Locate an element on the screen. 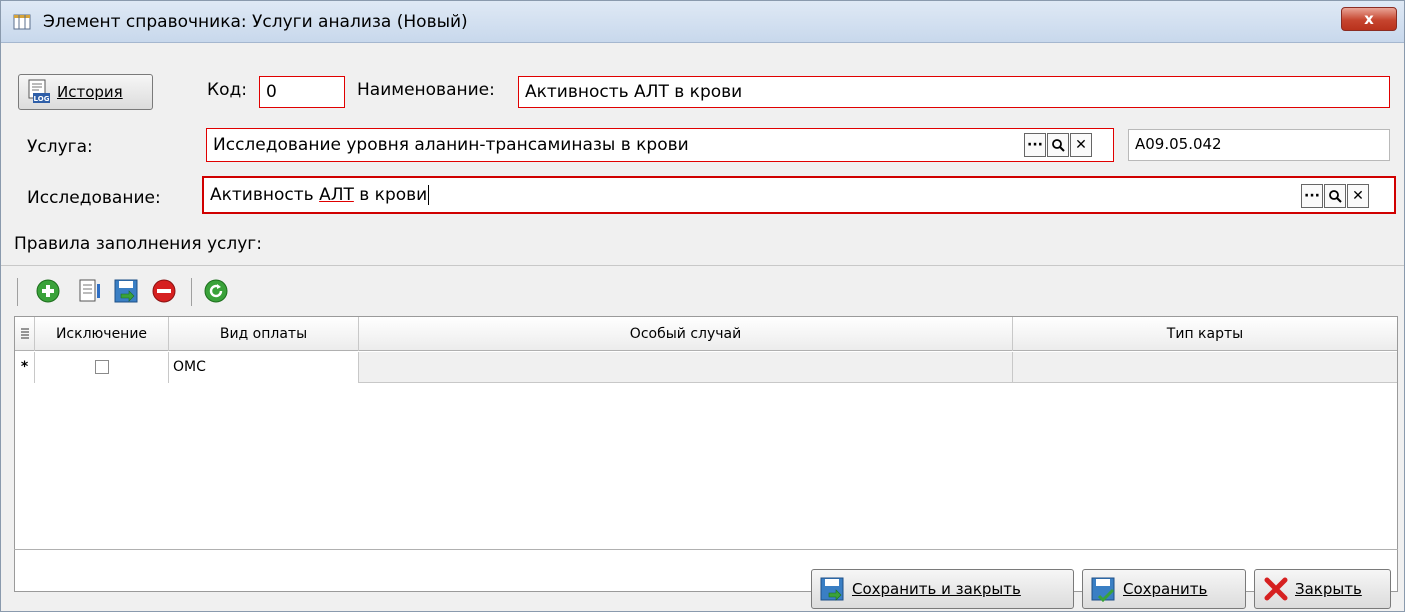 Image resolution: width=1405 pixels, height=612 pixels. special-case-cell is located at coordinates (686, 367).